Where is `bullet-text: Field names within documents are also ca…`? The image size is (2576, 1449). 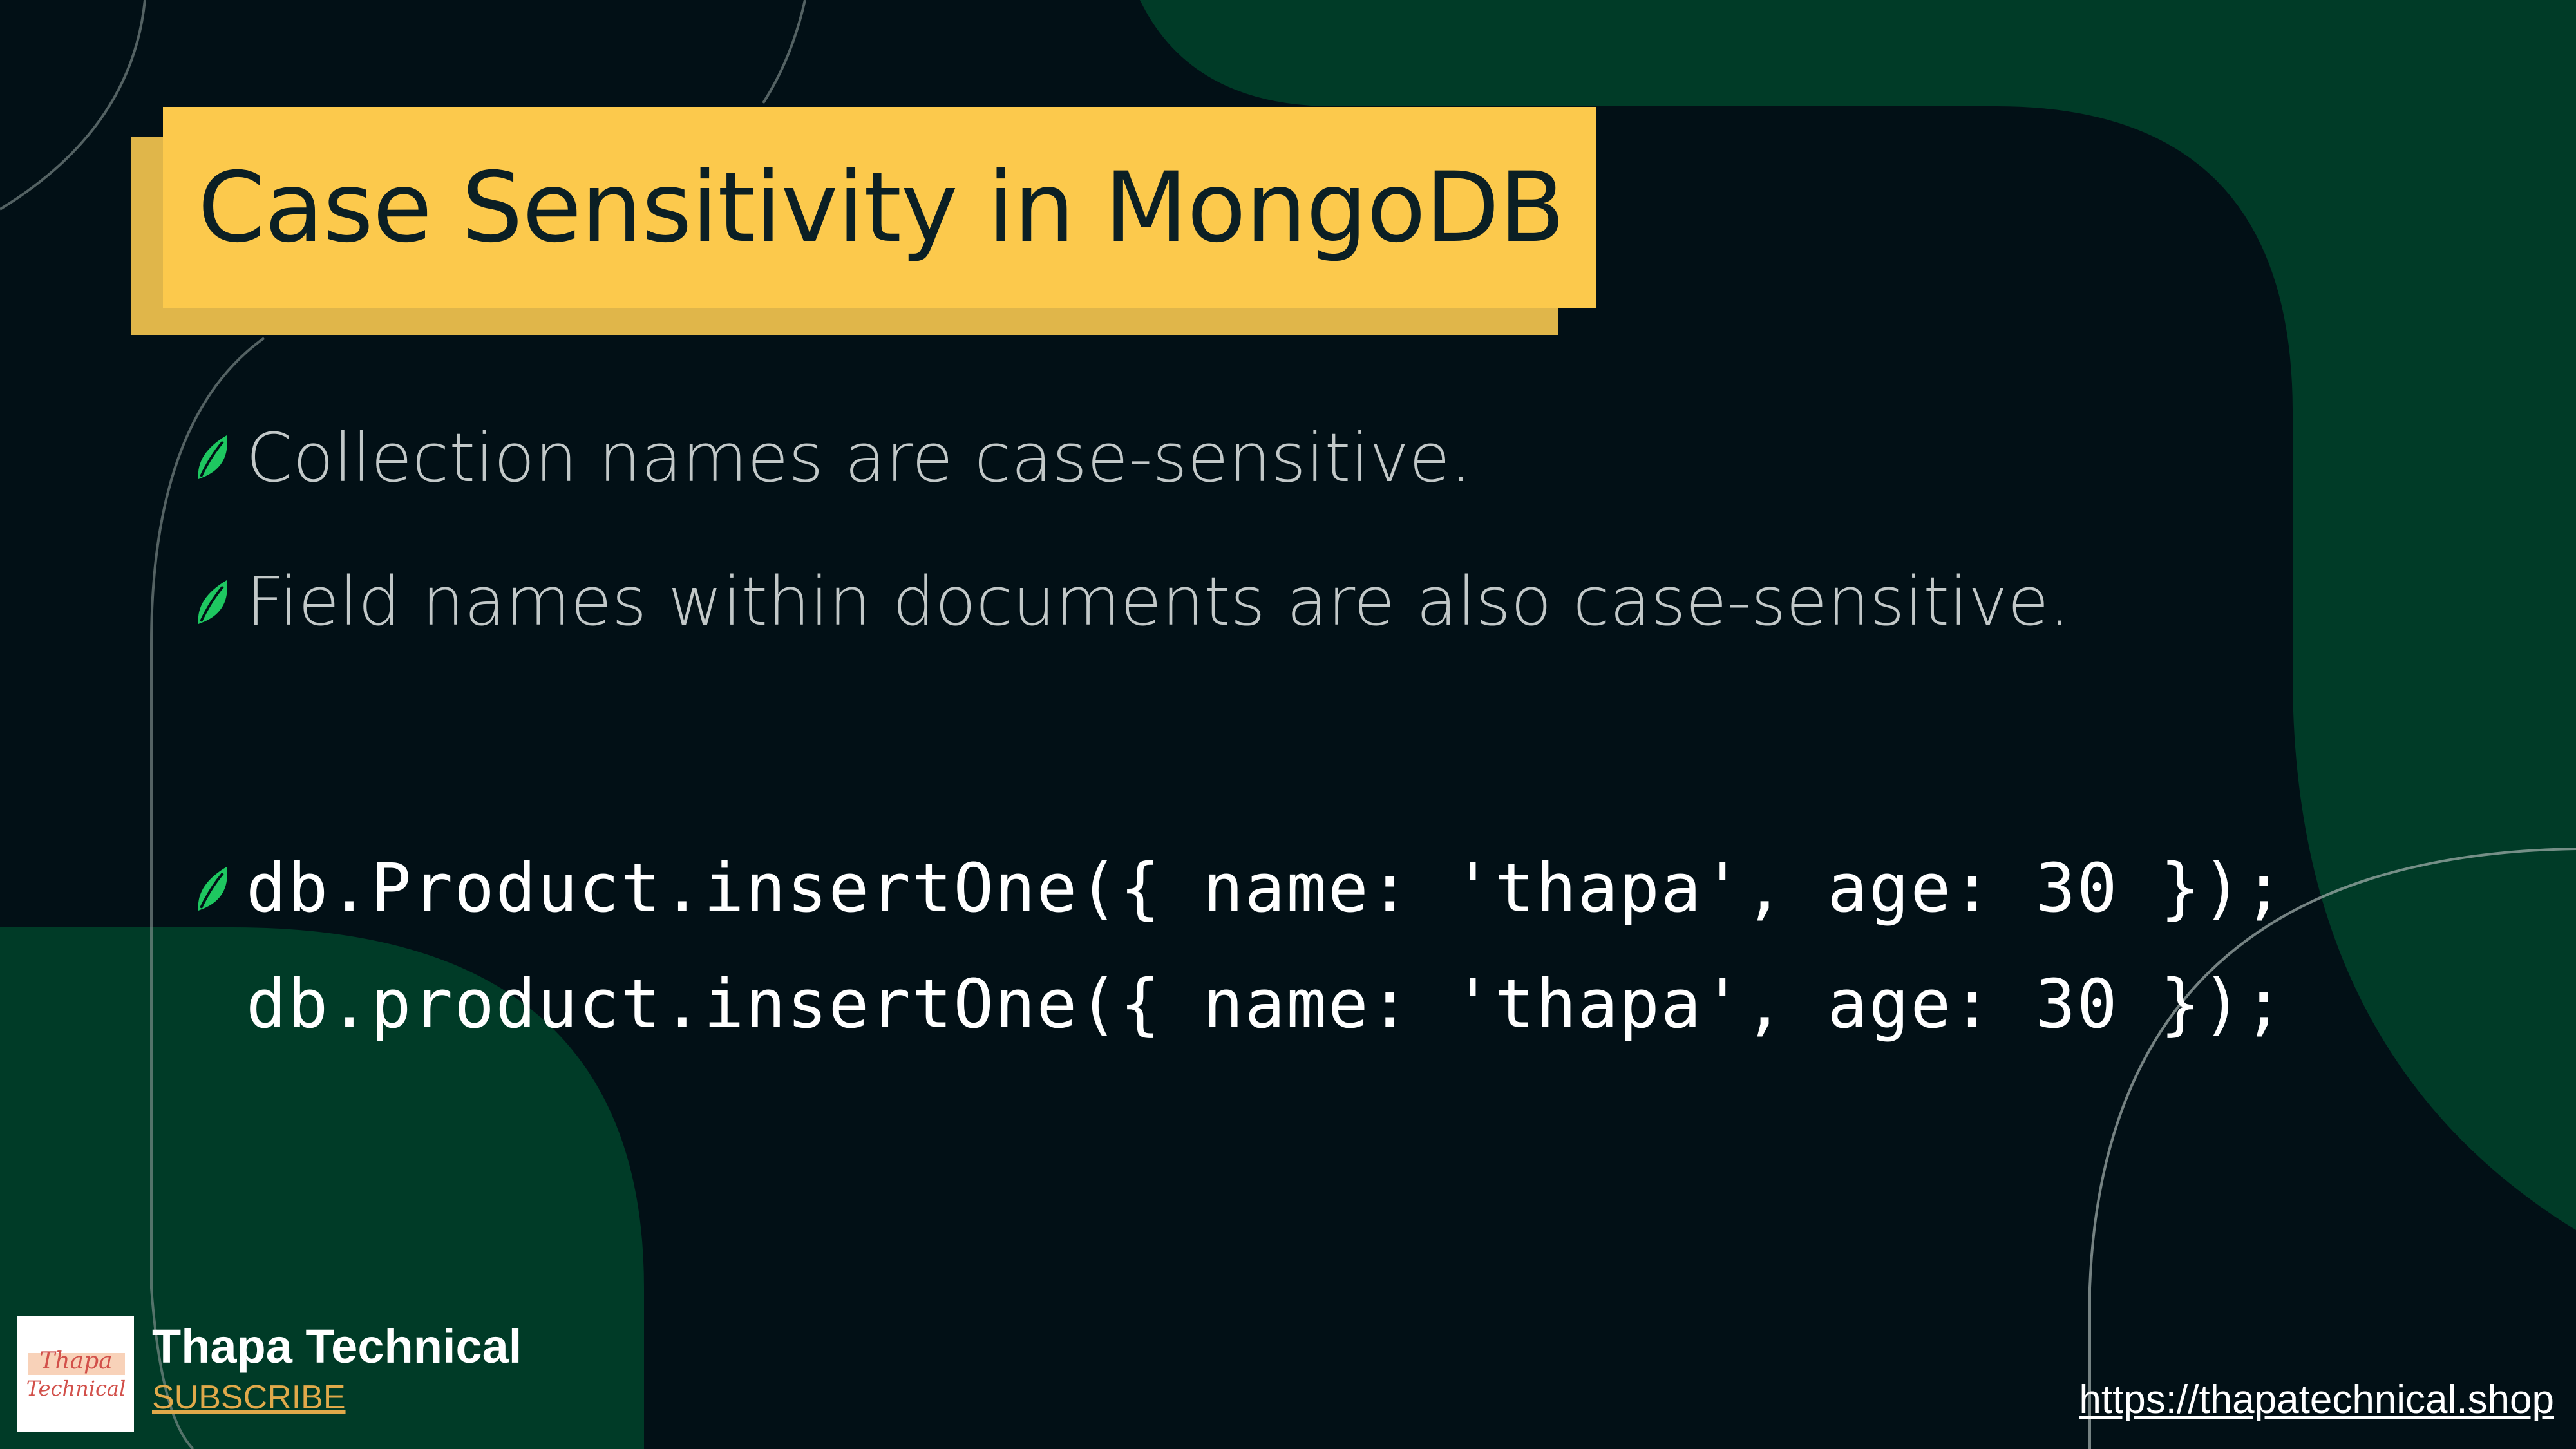
bullet-text: Field names within documents are also ca… is located at coordinates (1158, 602).